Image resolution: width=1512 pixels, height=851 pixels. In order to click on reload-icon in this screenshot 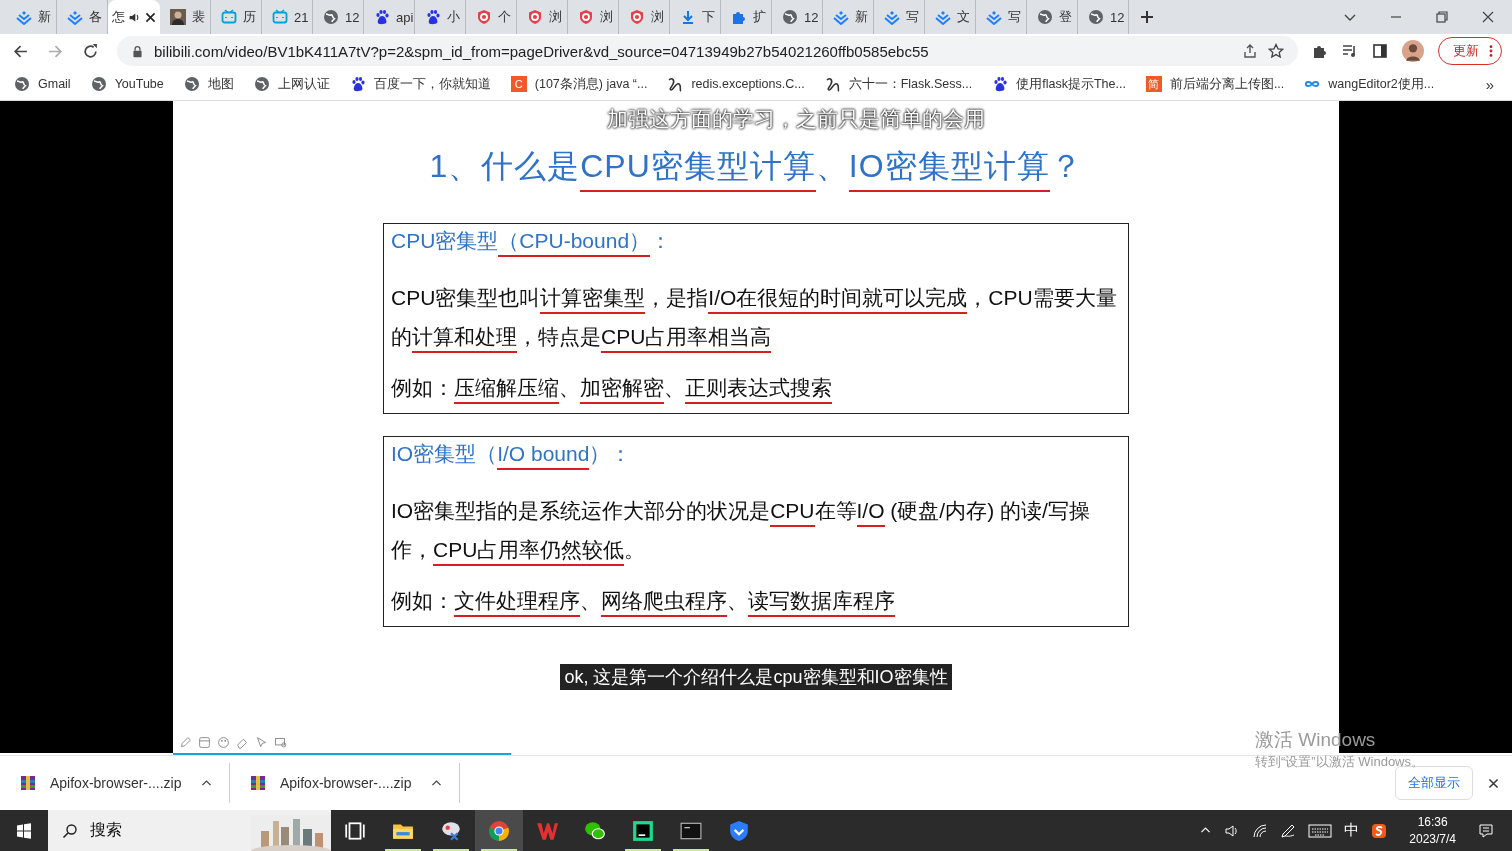, I will do `click(90, 51)`.